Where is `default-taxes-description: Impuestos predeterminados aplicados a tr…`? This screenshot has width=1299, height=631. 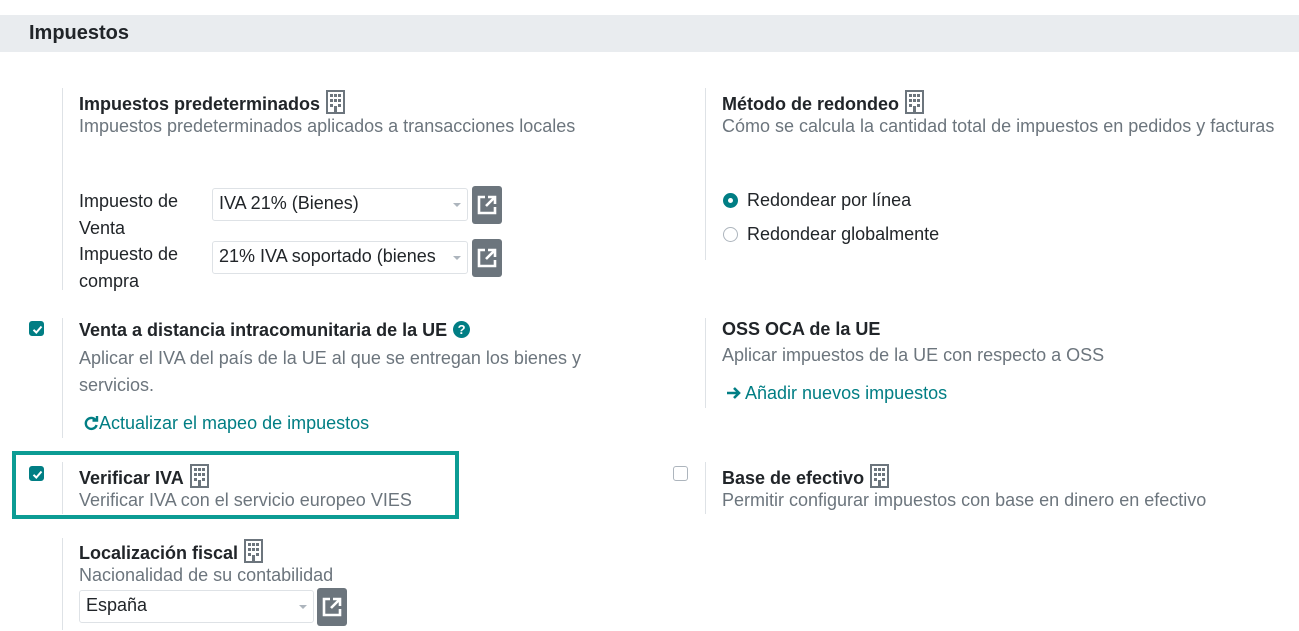 default-taxes-description: Impuestos predeterminados aplicados a tr… is located at coordinates (327, 126).